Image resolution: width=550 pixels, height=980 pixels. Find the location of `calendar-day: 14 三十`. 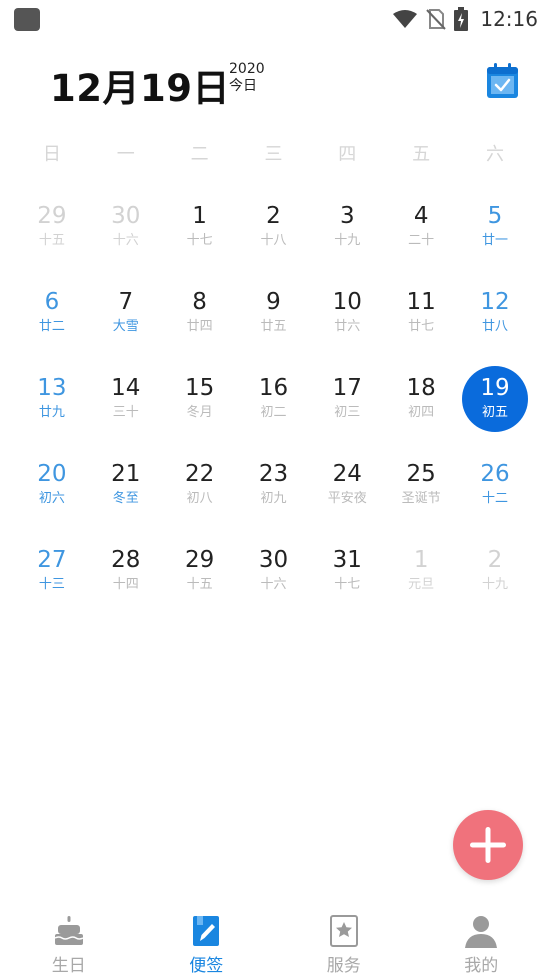

calendar-day: 14 三十 is located at coordinates (126, 406).